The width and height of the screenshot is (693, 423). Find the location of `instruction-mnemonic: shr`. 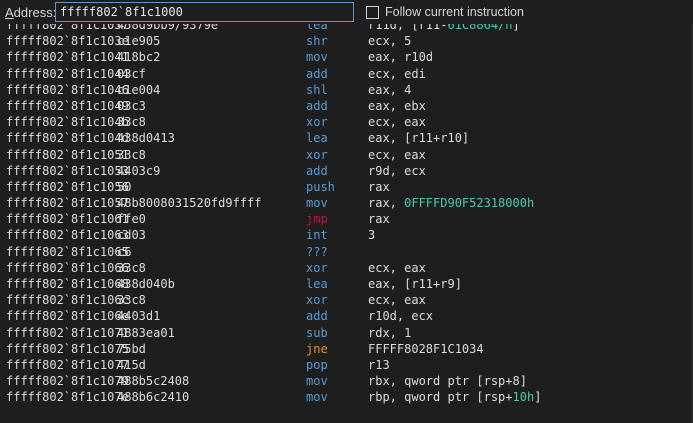

instruction-mnemonic: shr is located at coordinates (317, 41).